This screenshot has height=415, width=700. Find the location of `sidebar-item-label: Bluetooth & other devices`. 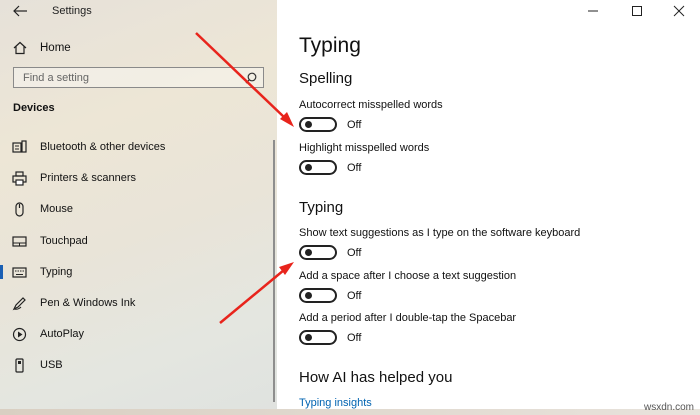

sidebar-item-label: Bluetooth & other devices is located at coordinates (103, 147).